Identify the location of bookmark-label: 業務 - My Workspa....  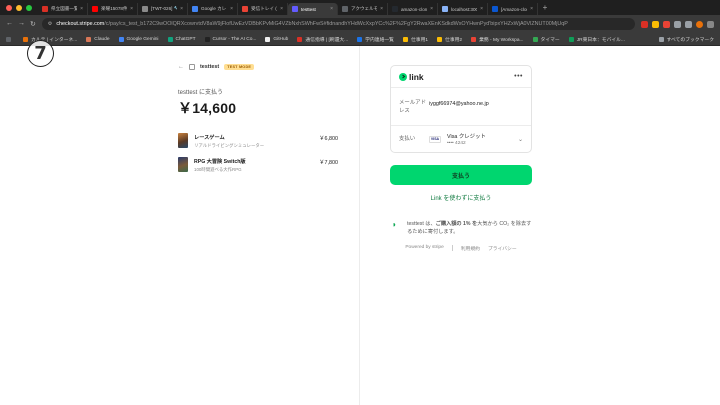
(501, 40).